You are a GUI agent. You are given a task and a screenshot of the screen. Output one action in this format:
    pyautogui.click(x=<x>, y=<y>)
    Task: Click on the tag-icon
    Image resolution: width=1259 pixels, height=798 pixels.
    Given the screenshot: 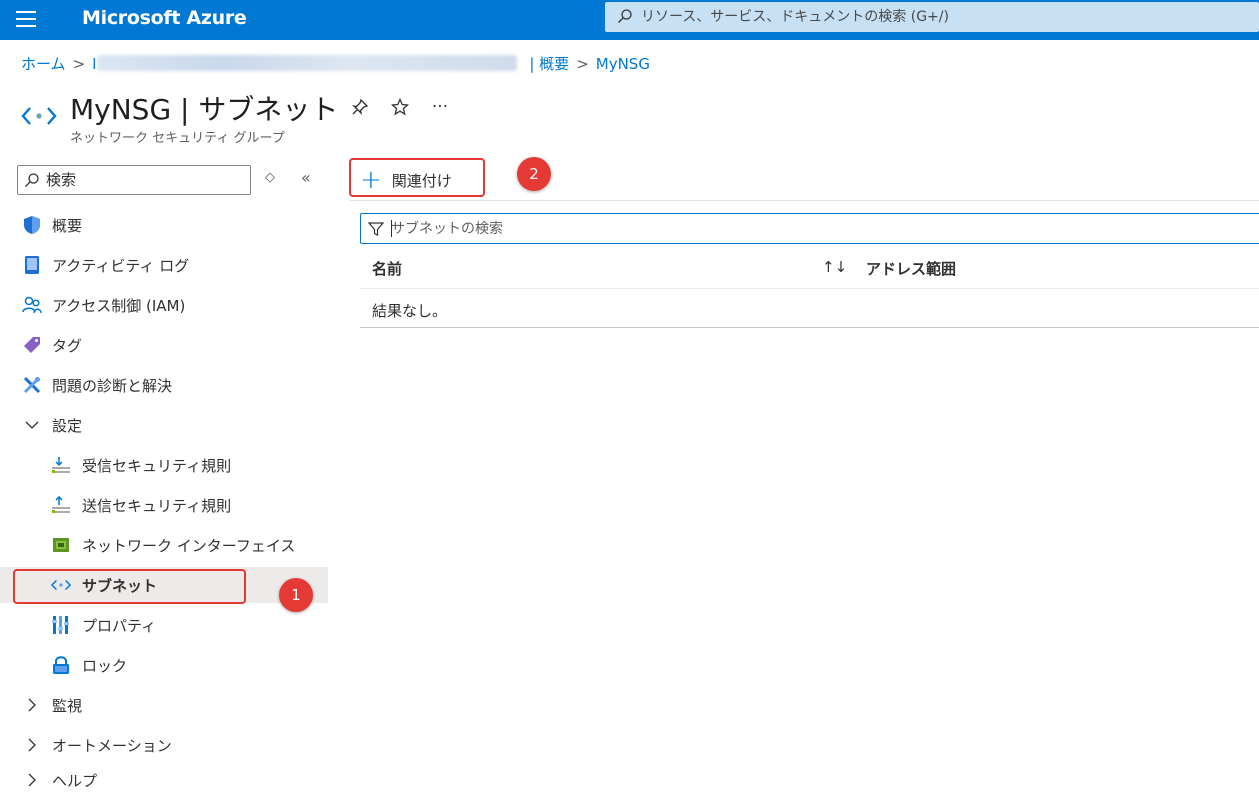 What is the action you would take?
    pyautogui.click(x=32, y=345)
    